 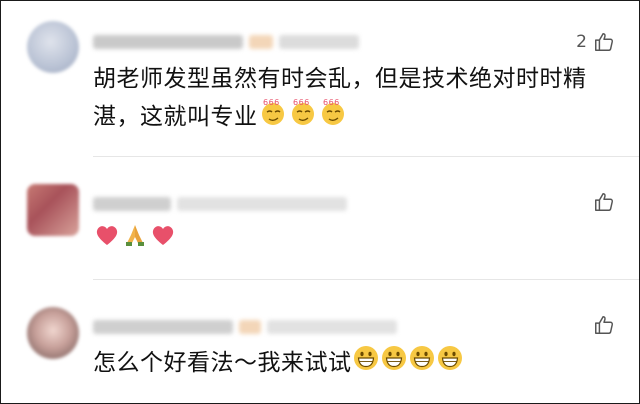 I want to click on comment-text: 怎么个好看法～我来试试, so click(x=350, y=363).